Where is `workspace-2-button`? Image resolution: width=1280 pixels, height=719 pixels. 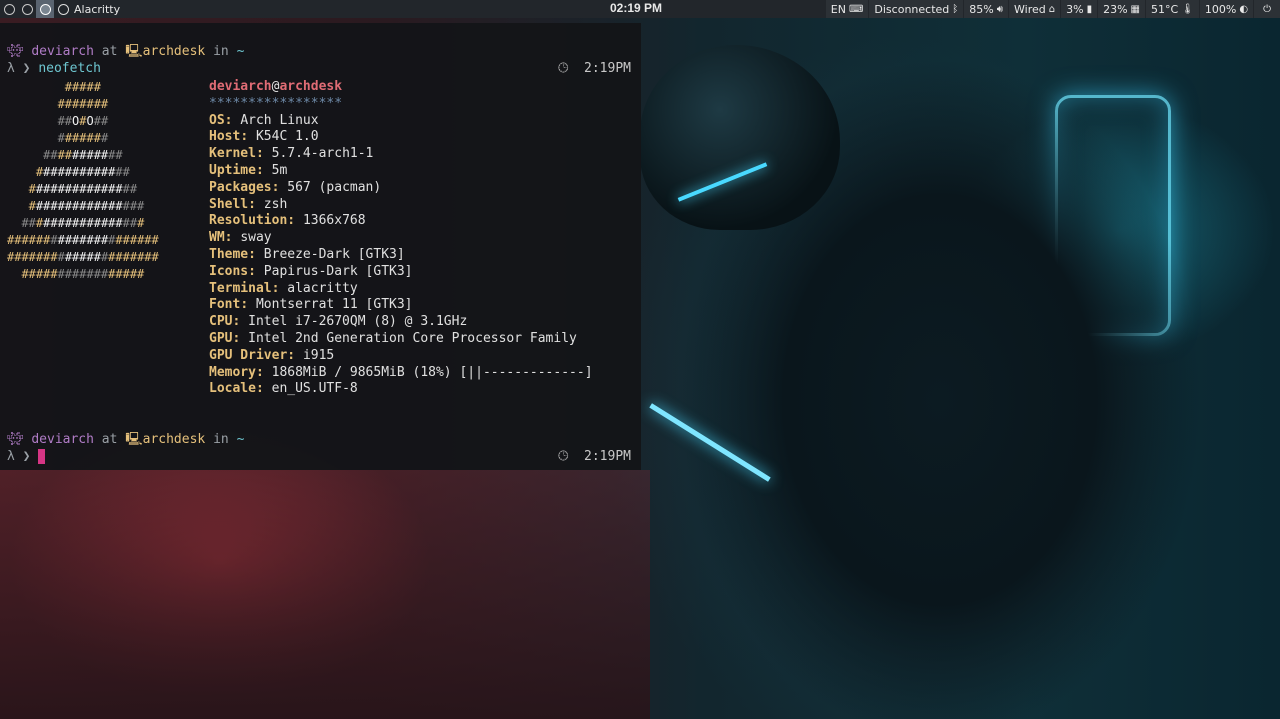 workspace-2-button is located at coordinates (27, 9).